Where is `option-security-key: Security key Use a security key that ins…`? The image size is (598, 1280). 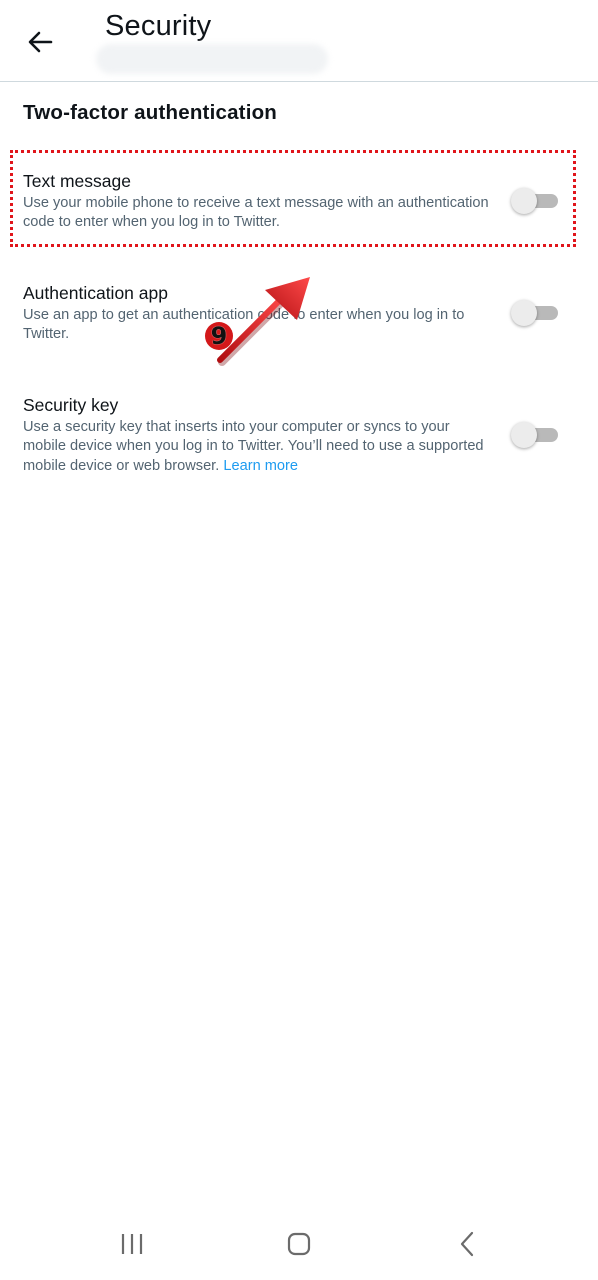 option-security-key: Security key Use a security key that ins… is located at coordinates (299, 438).